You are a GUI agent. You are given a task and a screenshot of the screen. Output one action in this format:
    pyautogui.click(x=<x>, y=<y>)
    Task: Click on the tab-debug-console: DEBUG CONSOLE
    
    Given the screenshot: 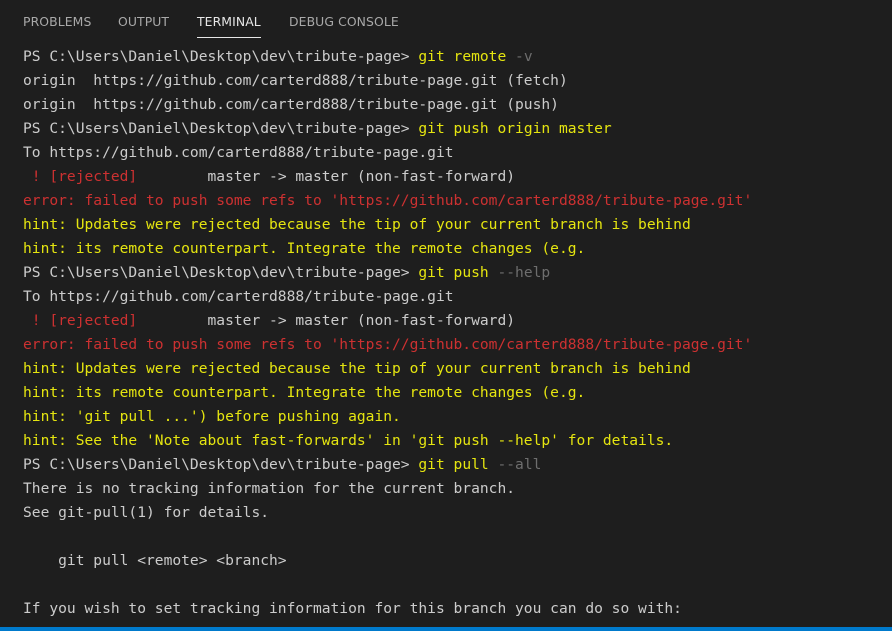 What is the action you would take?
    pyautogui.click(x=344, y=20)
    